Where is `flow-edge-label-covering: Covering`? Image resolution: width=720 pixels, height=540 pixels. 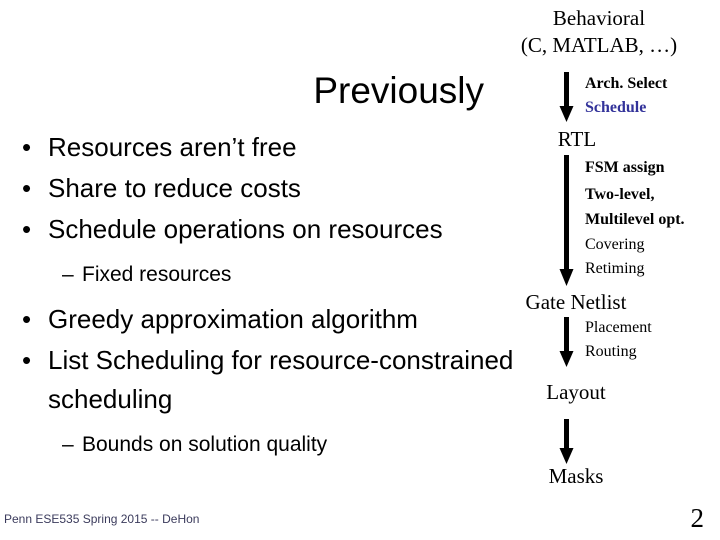
flow-edge-label-covering: Covering is located at coordinates (615, 244).